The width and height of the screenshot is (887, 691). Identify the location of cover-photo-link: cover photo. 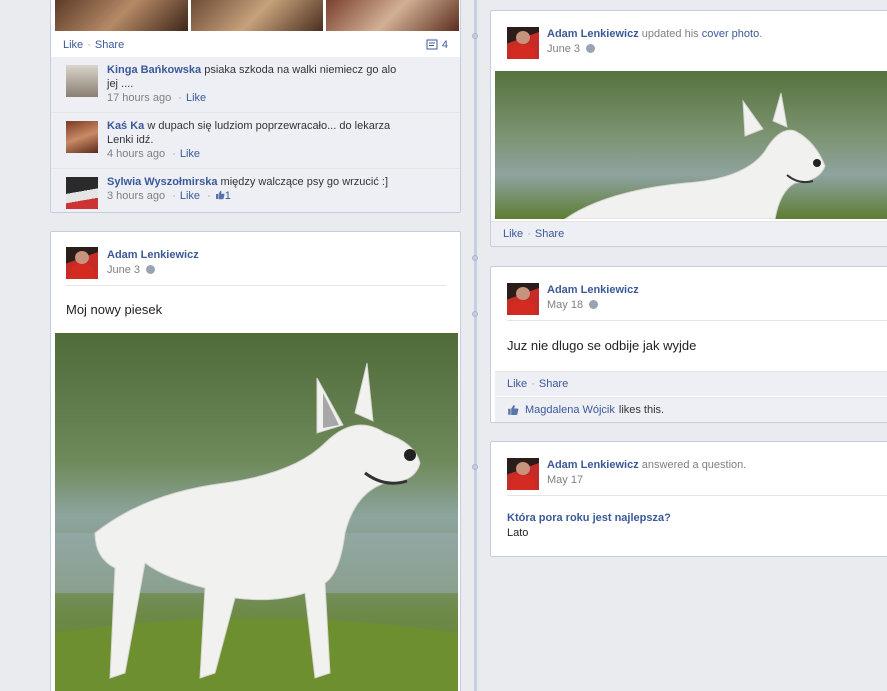
(730, 34).